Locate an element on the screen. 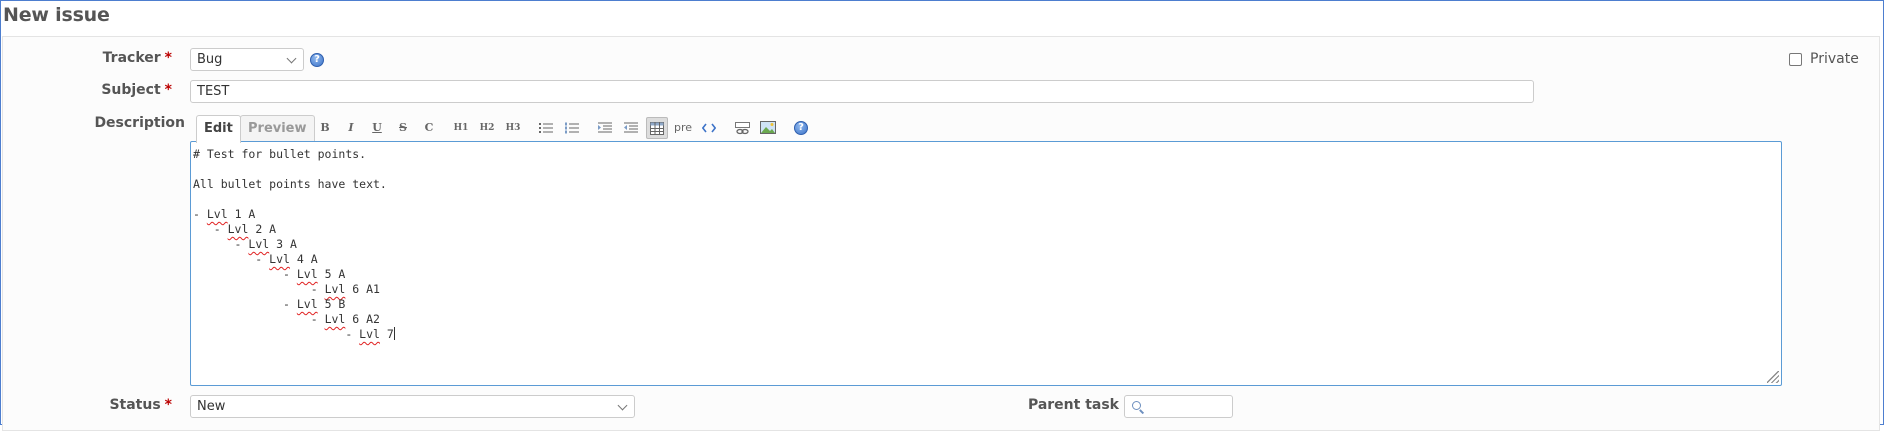 The width and height of the screenshot is (1884, 431). link-button is located at coordinates (742, 128).